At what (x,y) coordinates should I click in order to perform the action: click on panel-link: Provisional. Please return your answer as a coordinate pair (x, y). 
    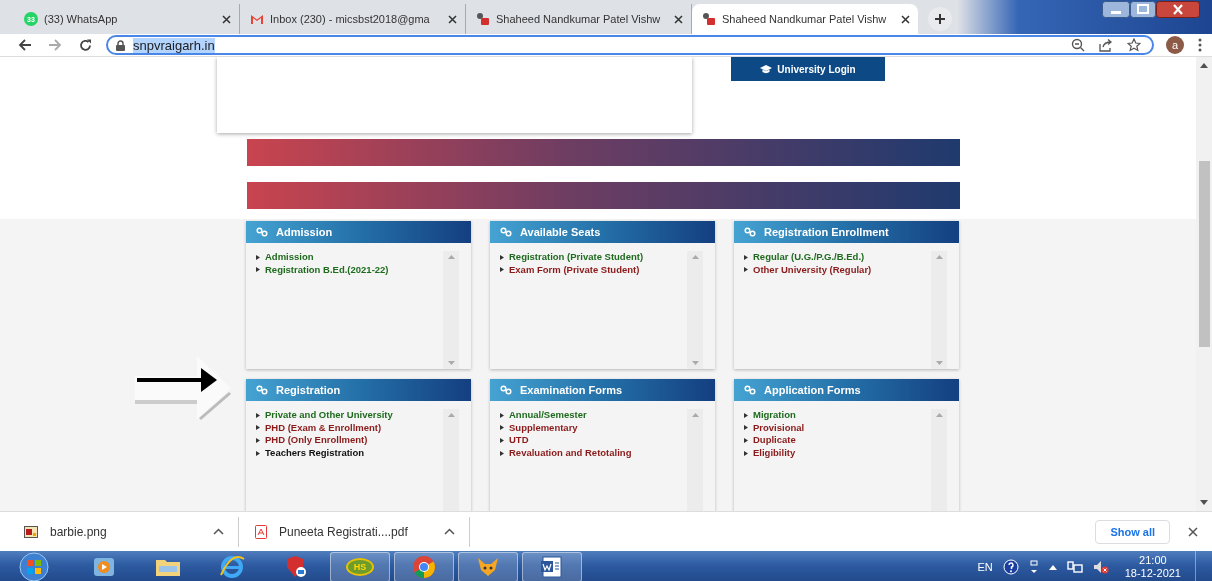
    Looking at the image, I should click on (835, 428).